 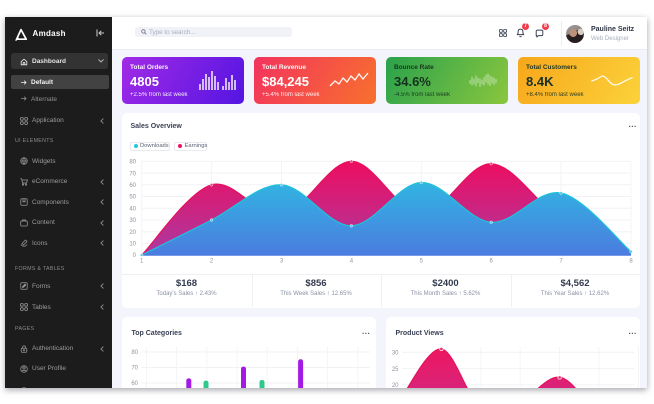 I want to click on svg-text: 8, so click(x=631, y=261).